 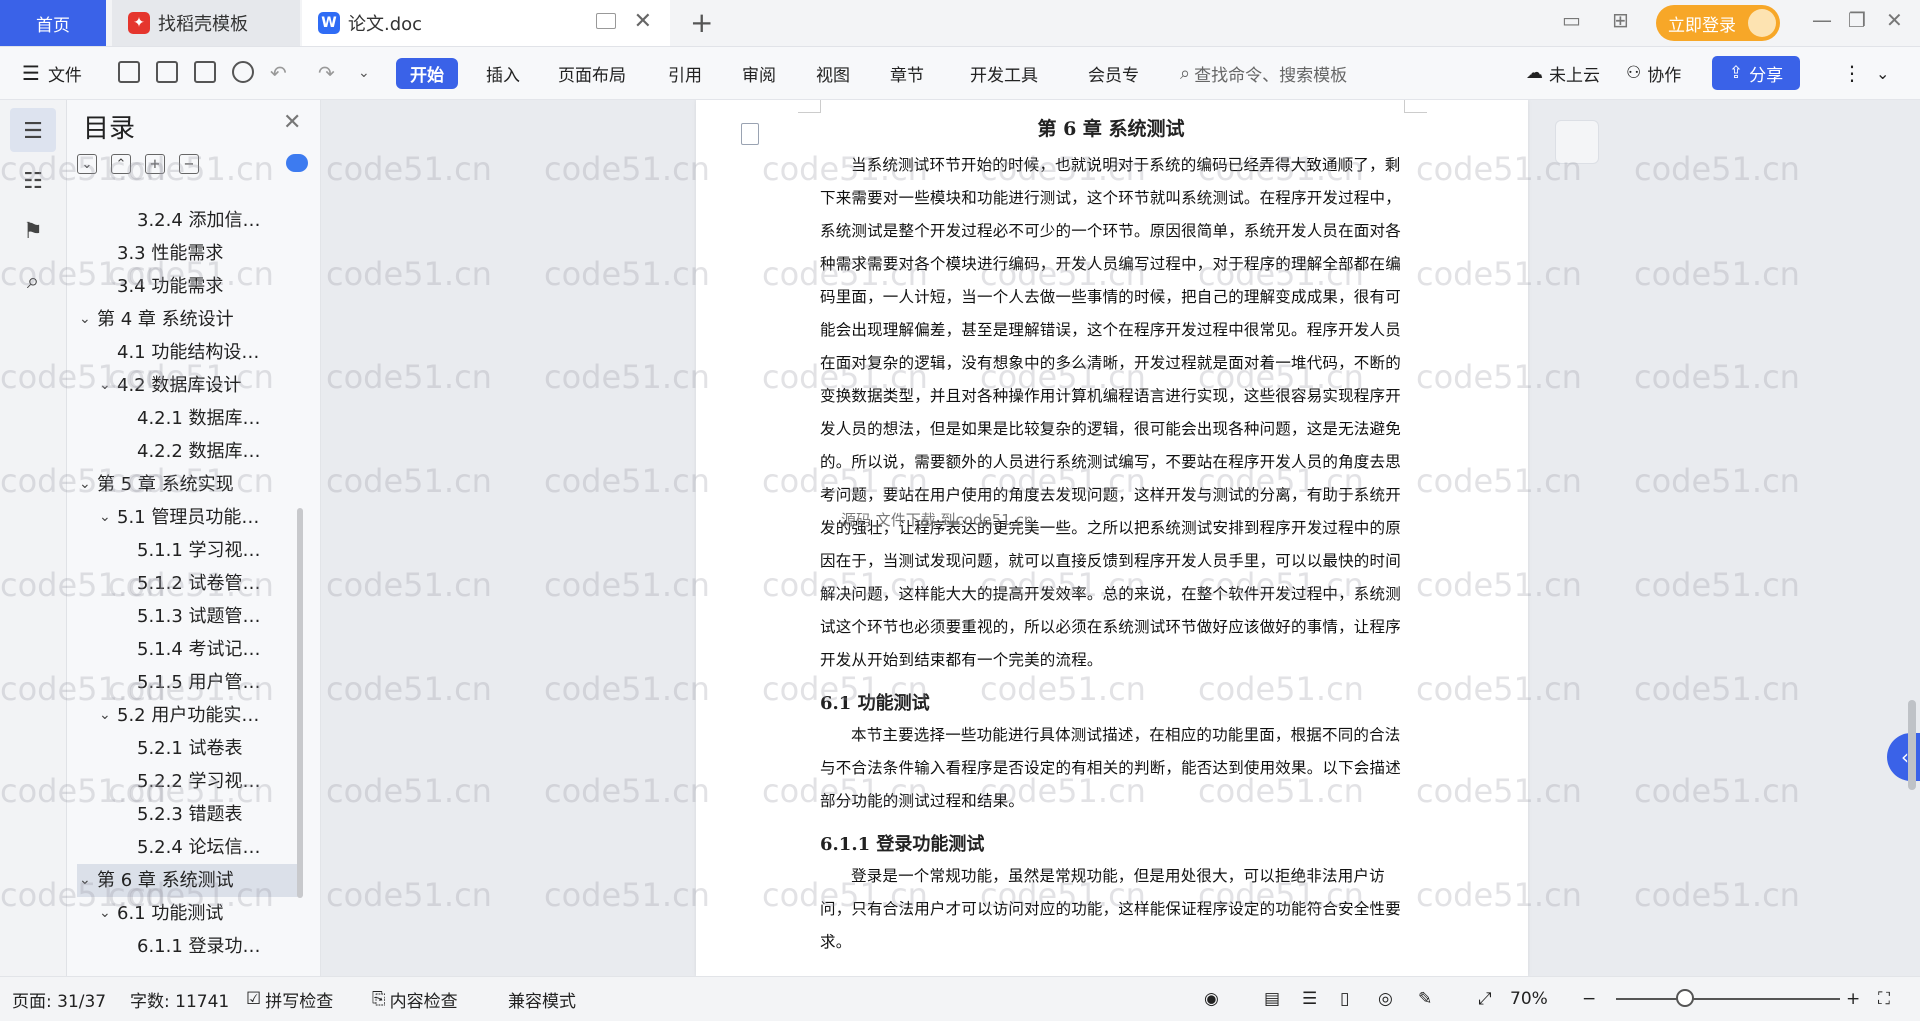 I want to click on minimize-icon: —, so click(x=1822, y=20).